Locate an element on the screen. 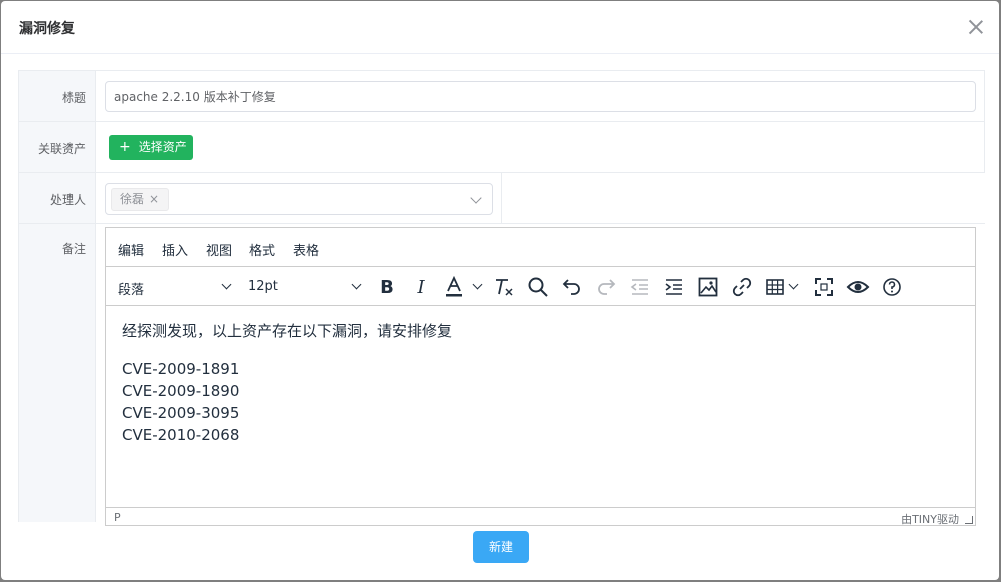 This screenshot has height=582, width=1001. dialog-title: 漏洞修复 is located at coordinates (47, 29).